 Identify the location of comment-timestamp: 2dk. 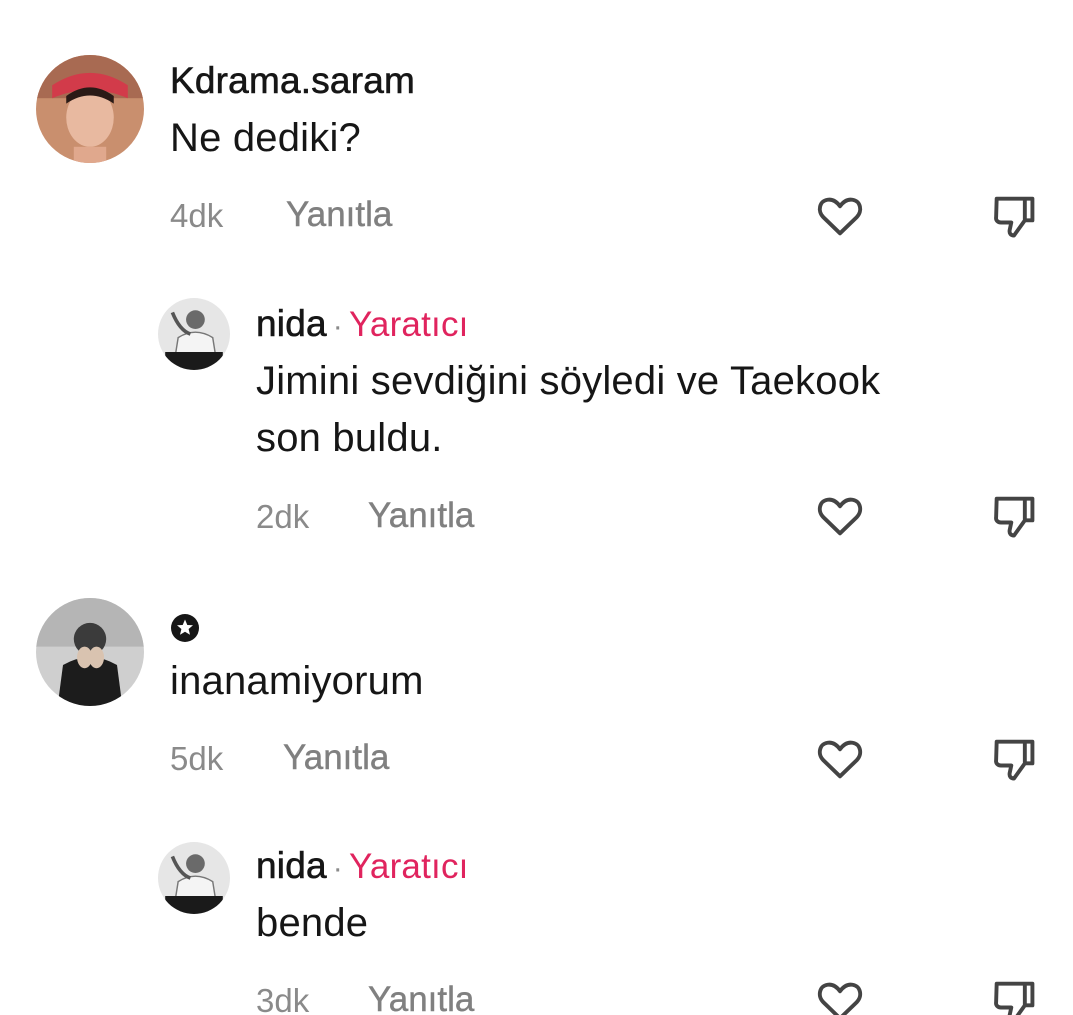
(283, 516).